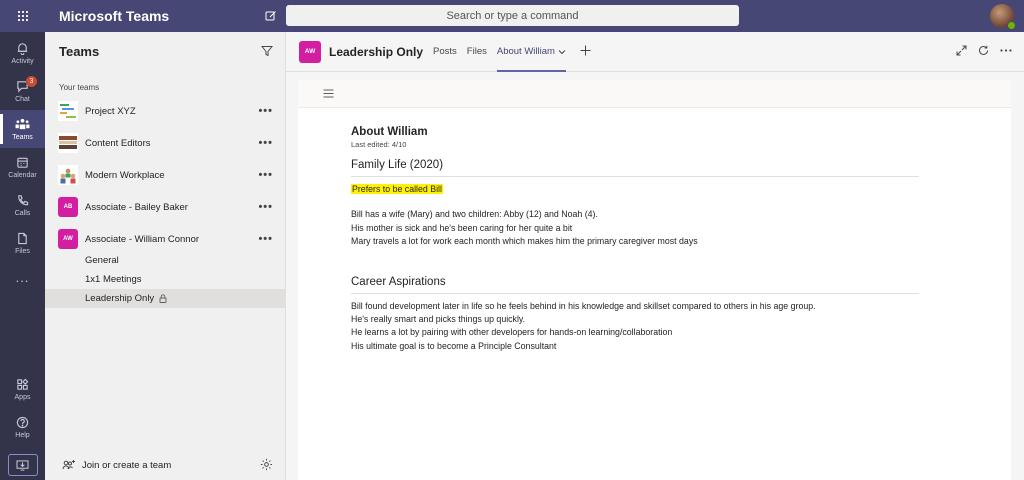 This screenshot has width=1024, height=480. I want to click on rail-label: Calendar, so click(22, 175).